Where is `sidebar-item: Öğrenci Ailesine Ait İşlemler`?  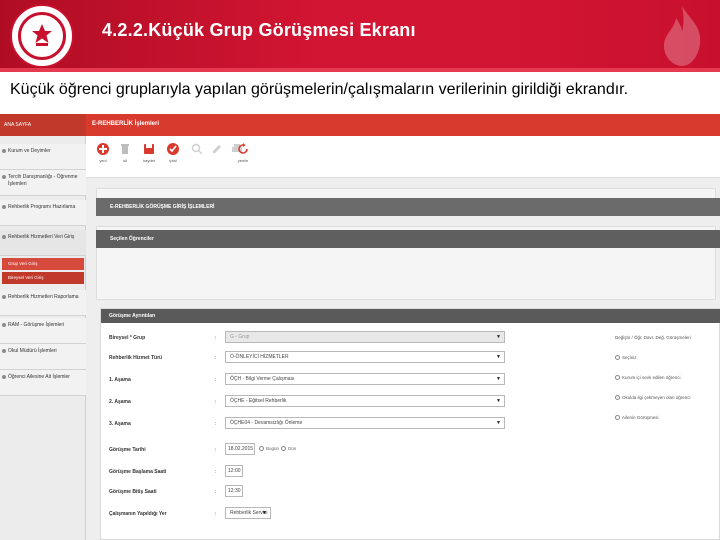
sidebar-item: Öğrenci Ailesine Ait İşlemler is located at coordinates (43, 383).